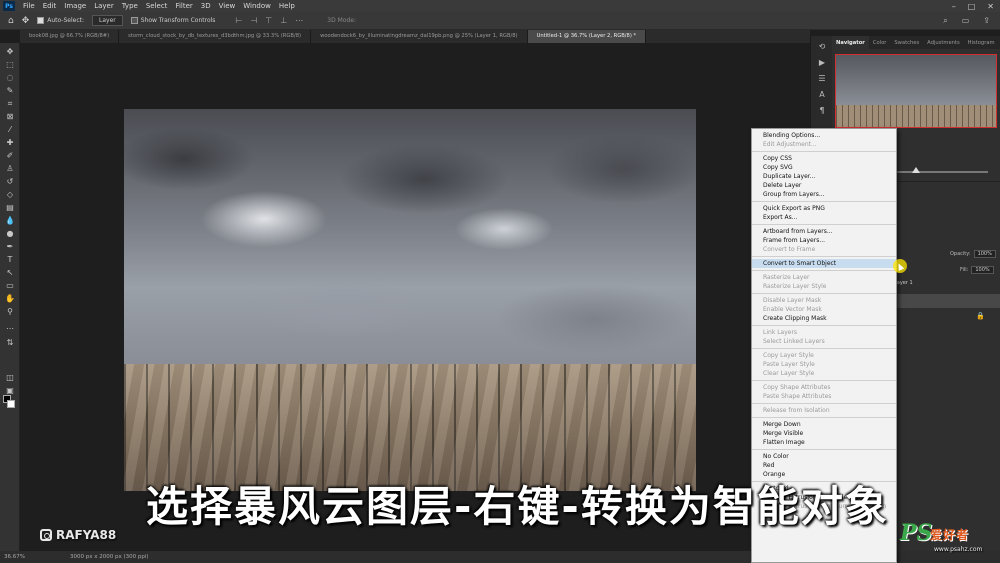 This screenshot has width=1000, height=563. What do you see at coordinates (10, 78) in the screenshot?
I see `lasso-tool-icon: ◌` at bounding box center [10, 78].